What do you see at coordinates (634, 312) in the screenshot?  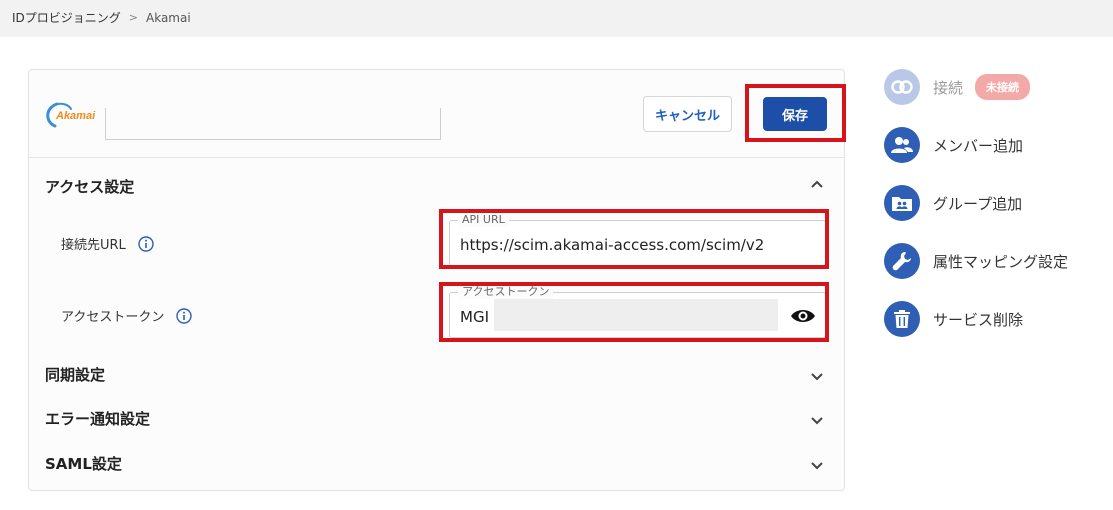 I see `access-token-highlight-box` at bounding box center [634, 312].